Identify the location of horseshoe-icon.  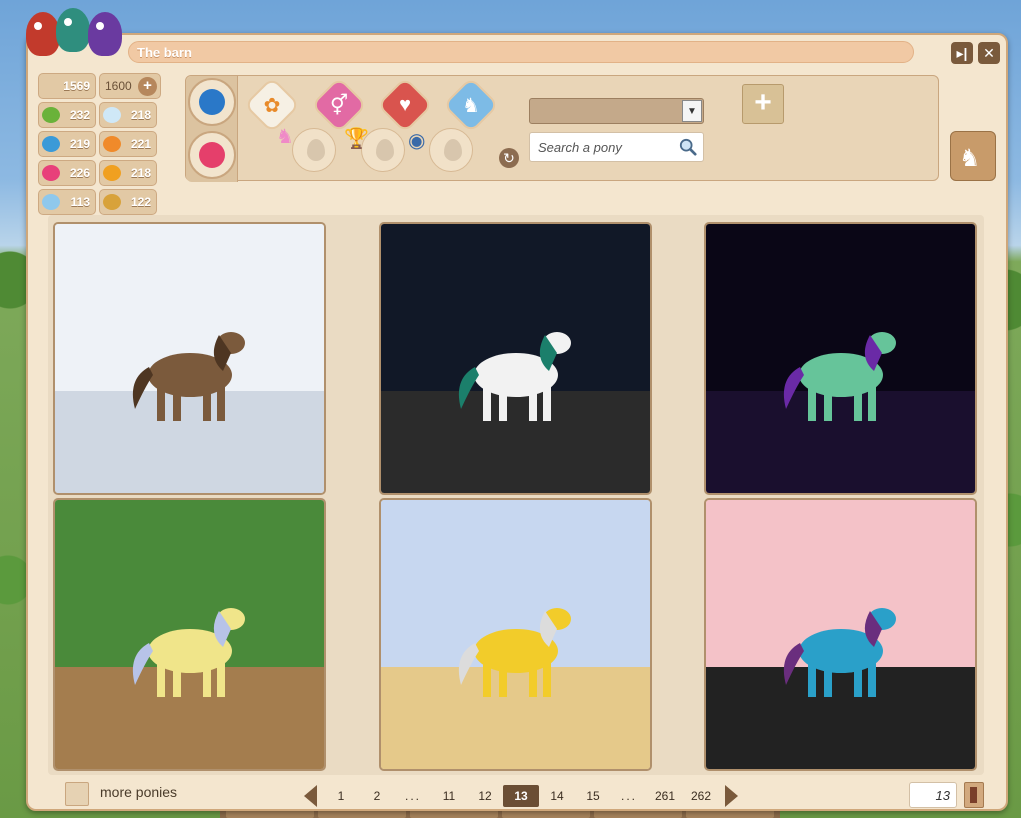
(112, 202).